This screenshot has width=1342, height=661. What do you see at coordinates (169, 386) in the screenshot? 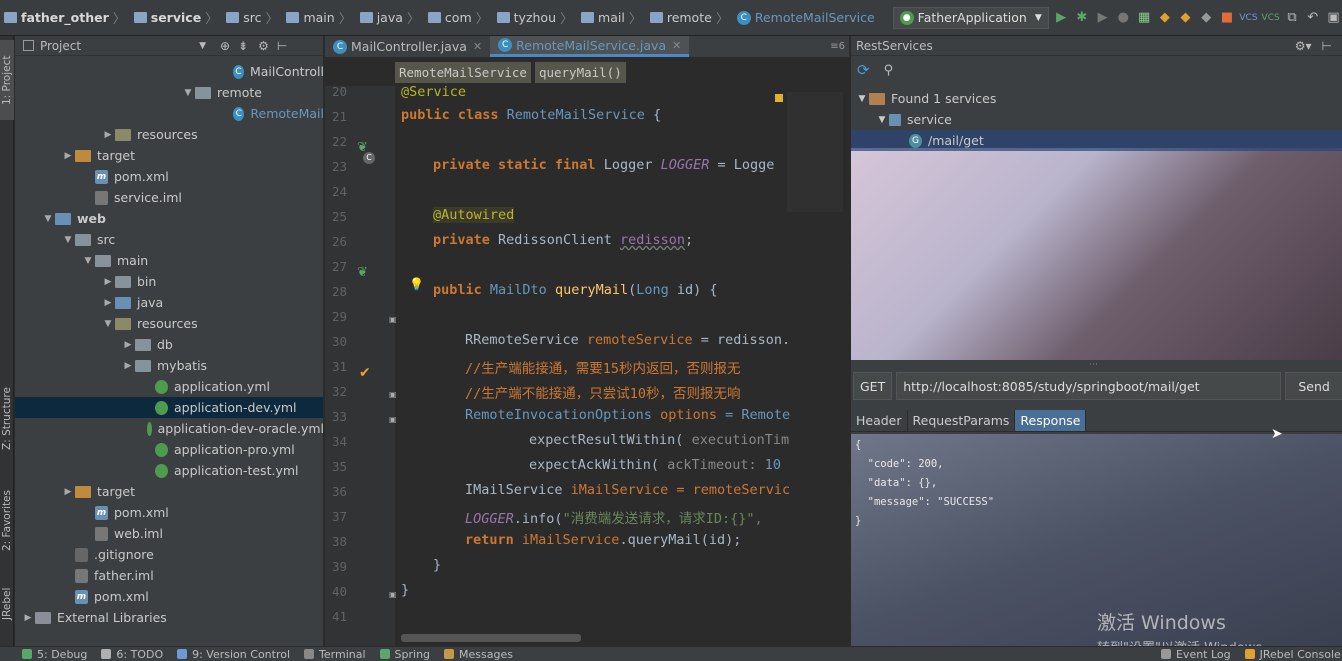
I see `project-tree-item: application.yml` at bounding box center [169, 386].